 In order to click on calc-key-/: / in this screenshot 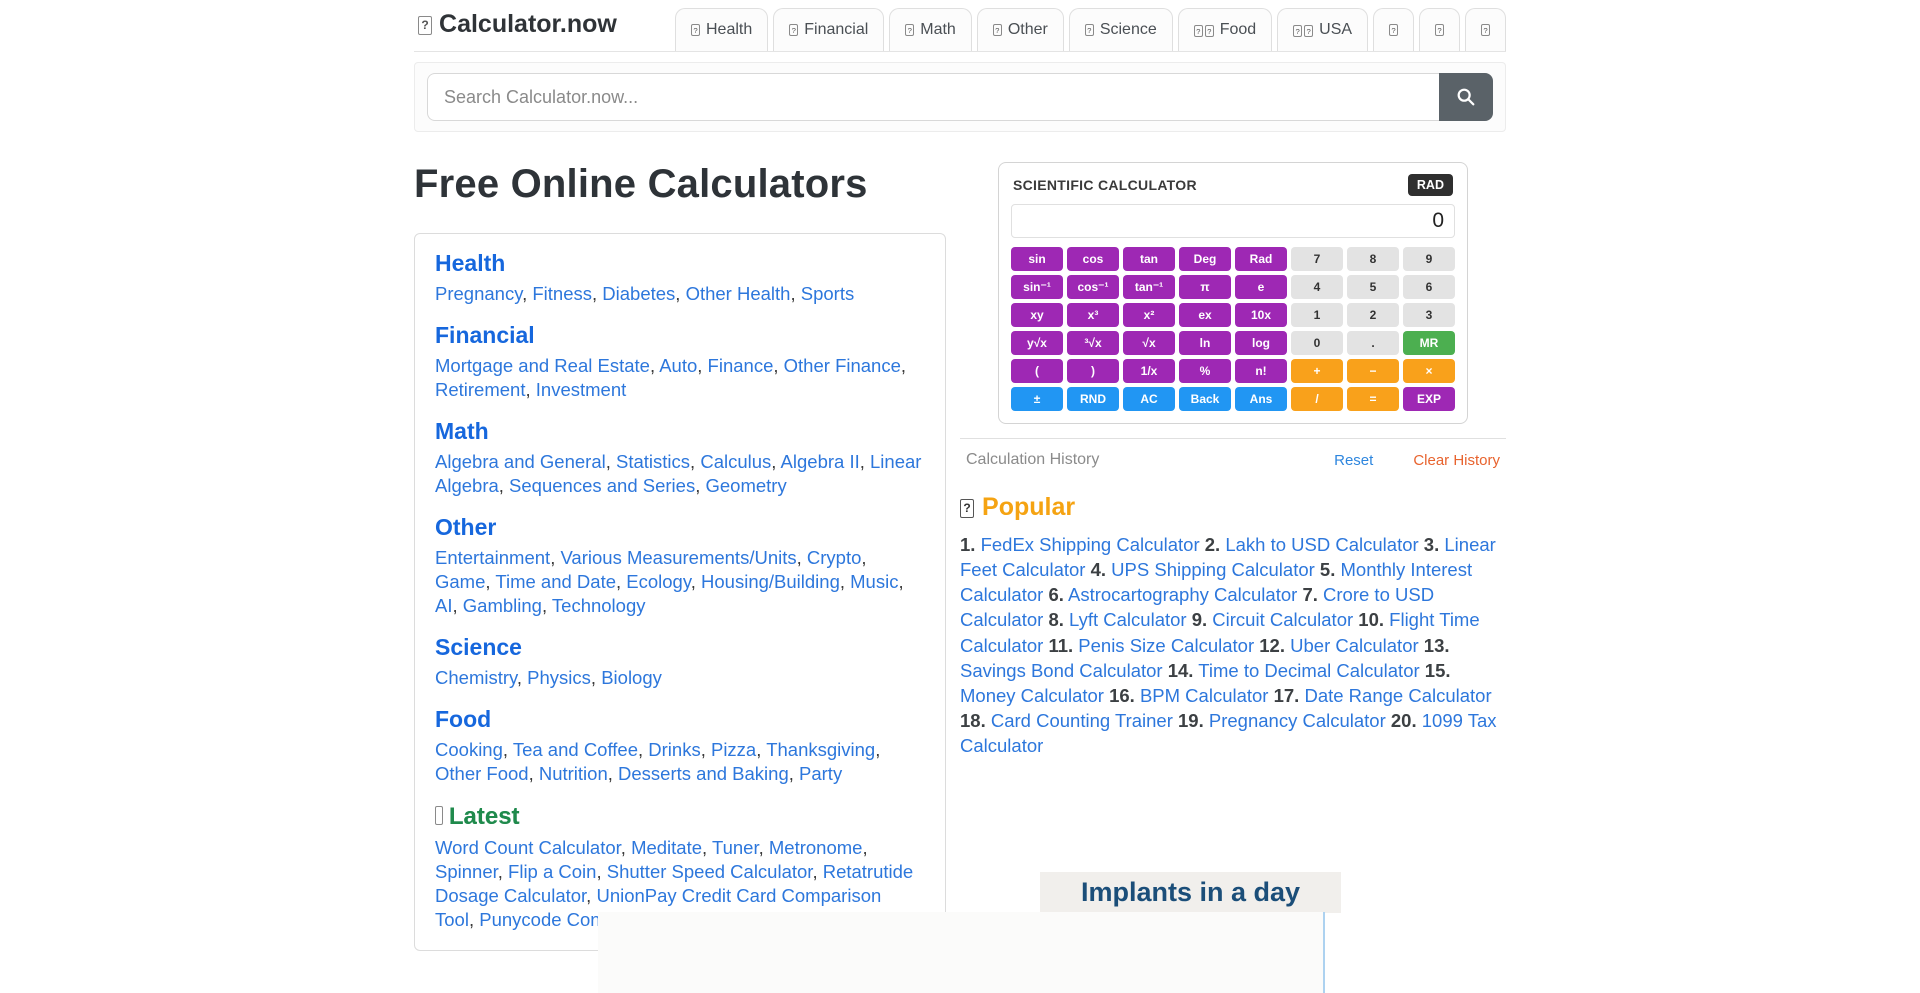, I will do `click(1317, 399)`.